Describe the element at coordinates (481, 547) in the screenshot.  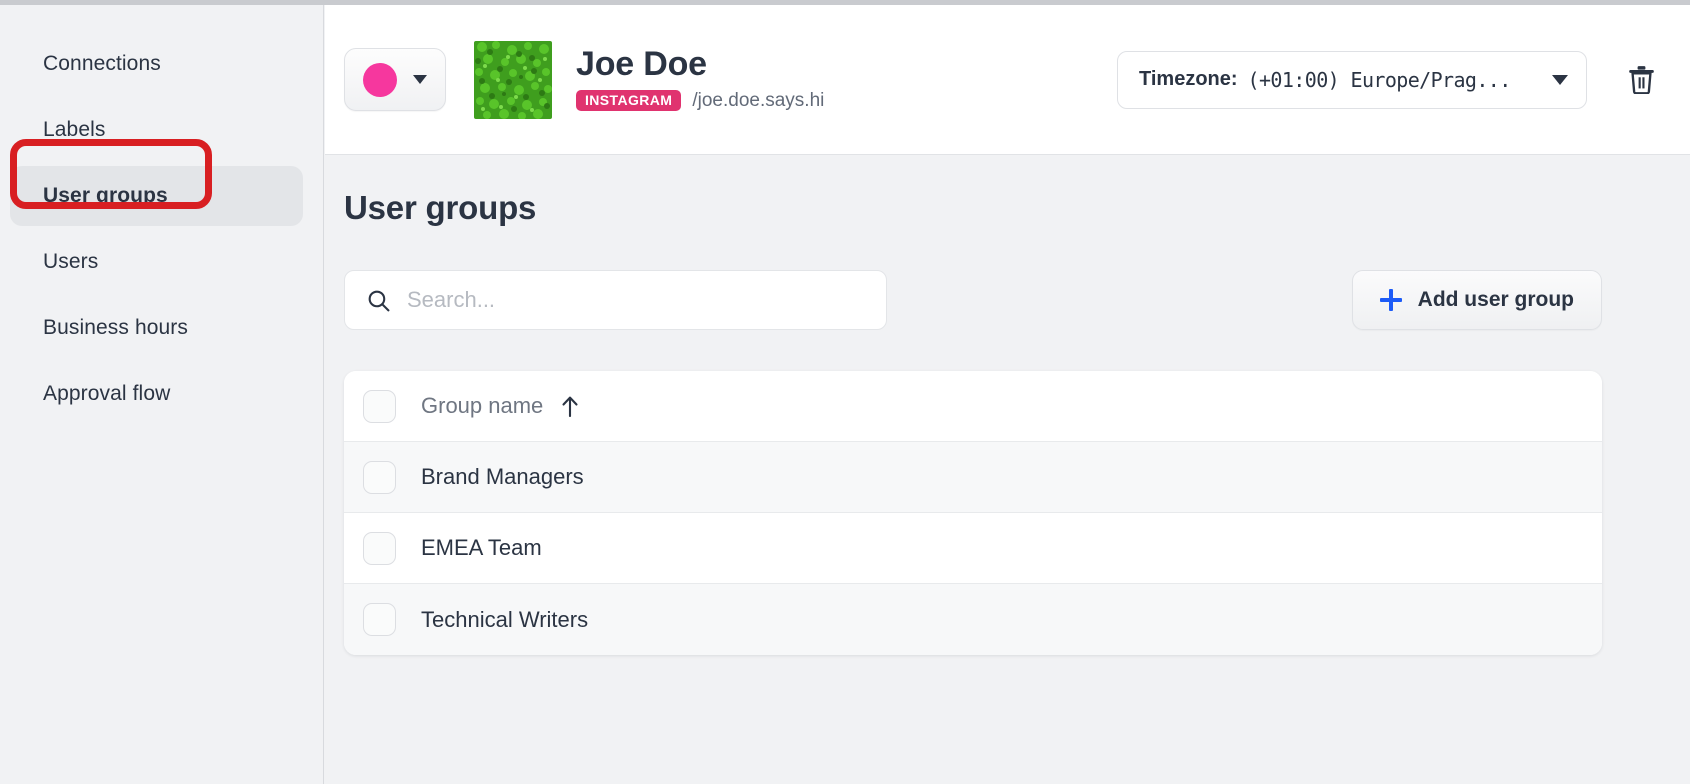
I see `group-name-cell: EMEA Team` at that location.